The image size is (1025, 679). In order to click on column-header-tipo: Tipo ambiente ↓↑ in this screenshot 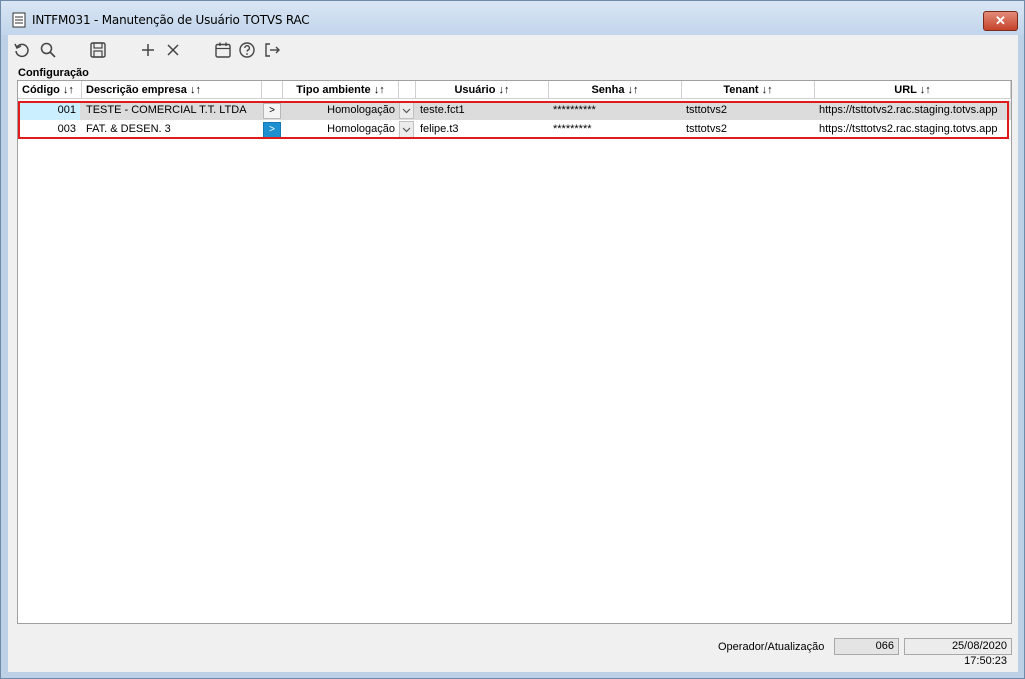, I will do `click(341, 90)`.